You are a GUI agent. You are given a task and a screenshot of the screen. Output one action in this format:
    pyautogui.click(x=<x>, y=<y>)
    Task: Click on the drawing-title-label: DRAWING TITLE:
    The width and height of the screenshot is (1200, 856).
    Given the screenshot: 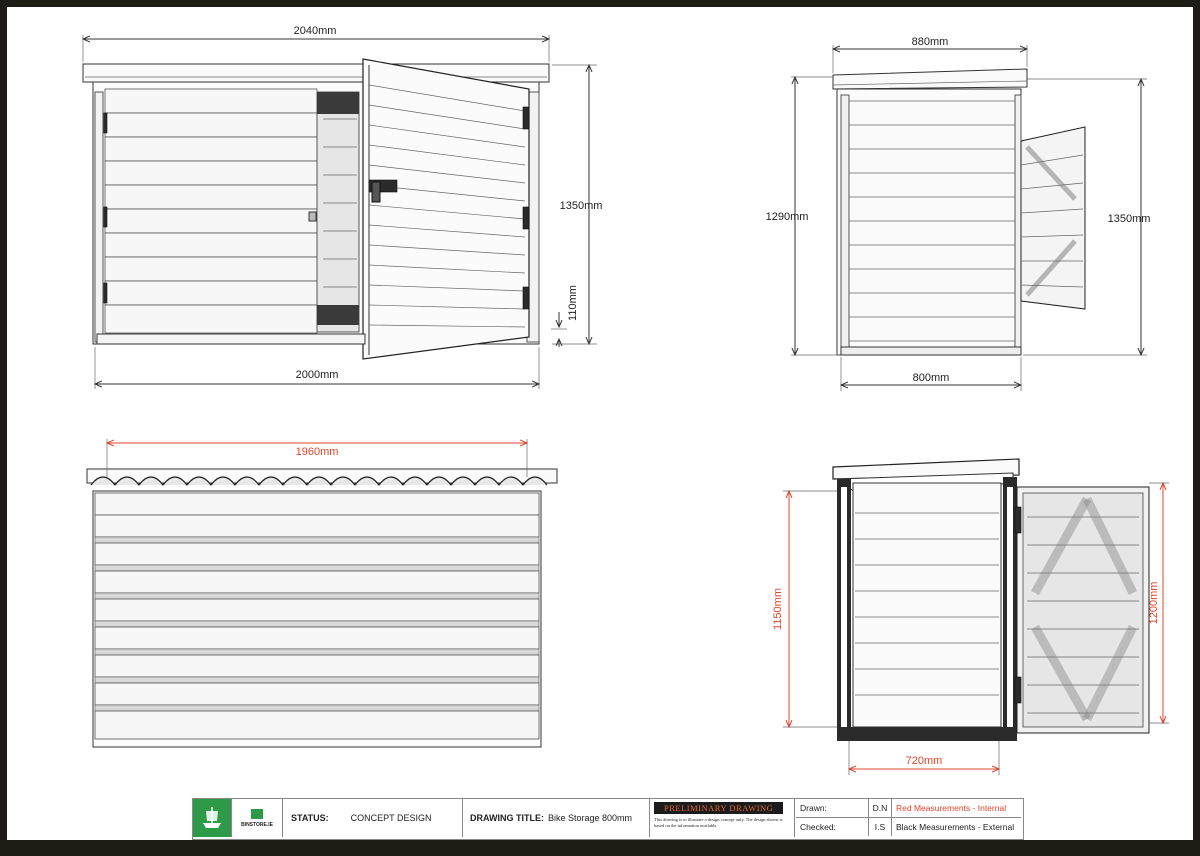 What is the action you would take?
    pyautogui.click(x=507, y=818)
    